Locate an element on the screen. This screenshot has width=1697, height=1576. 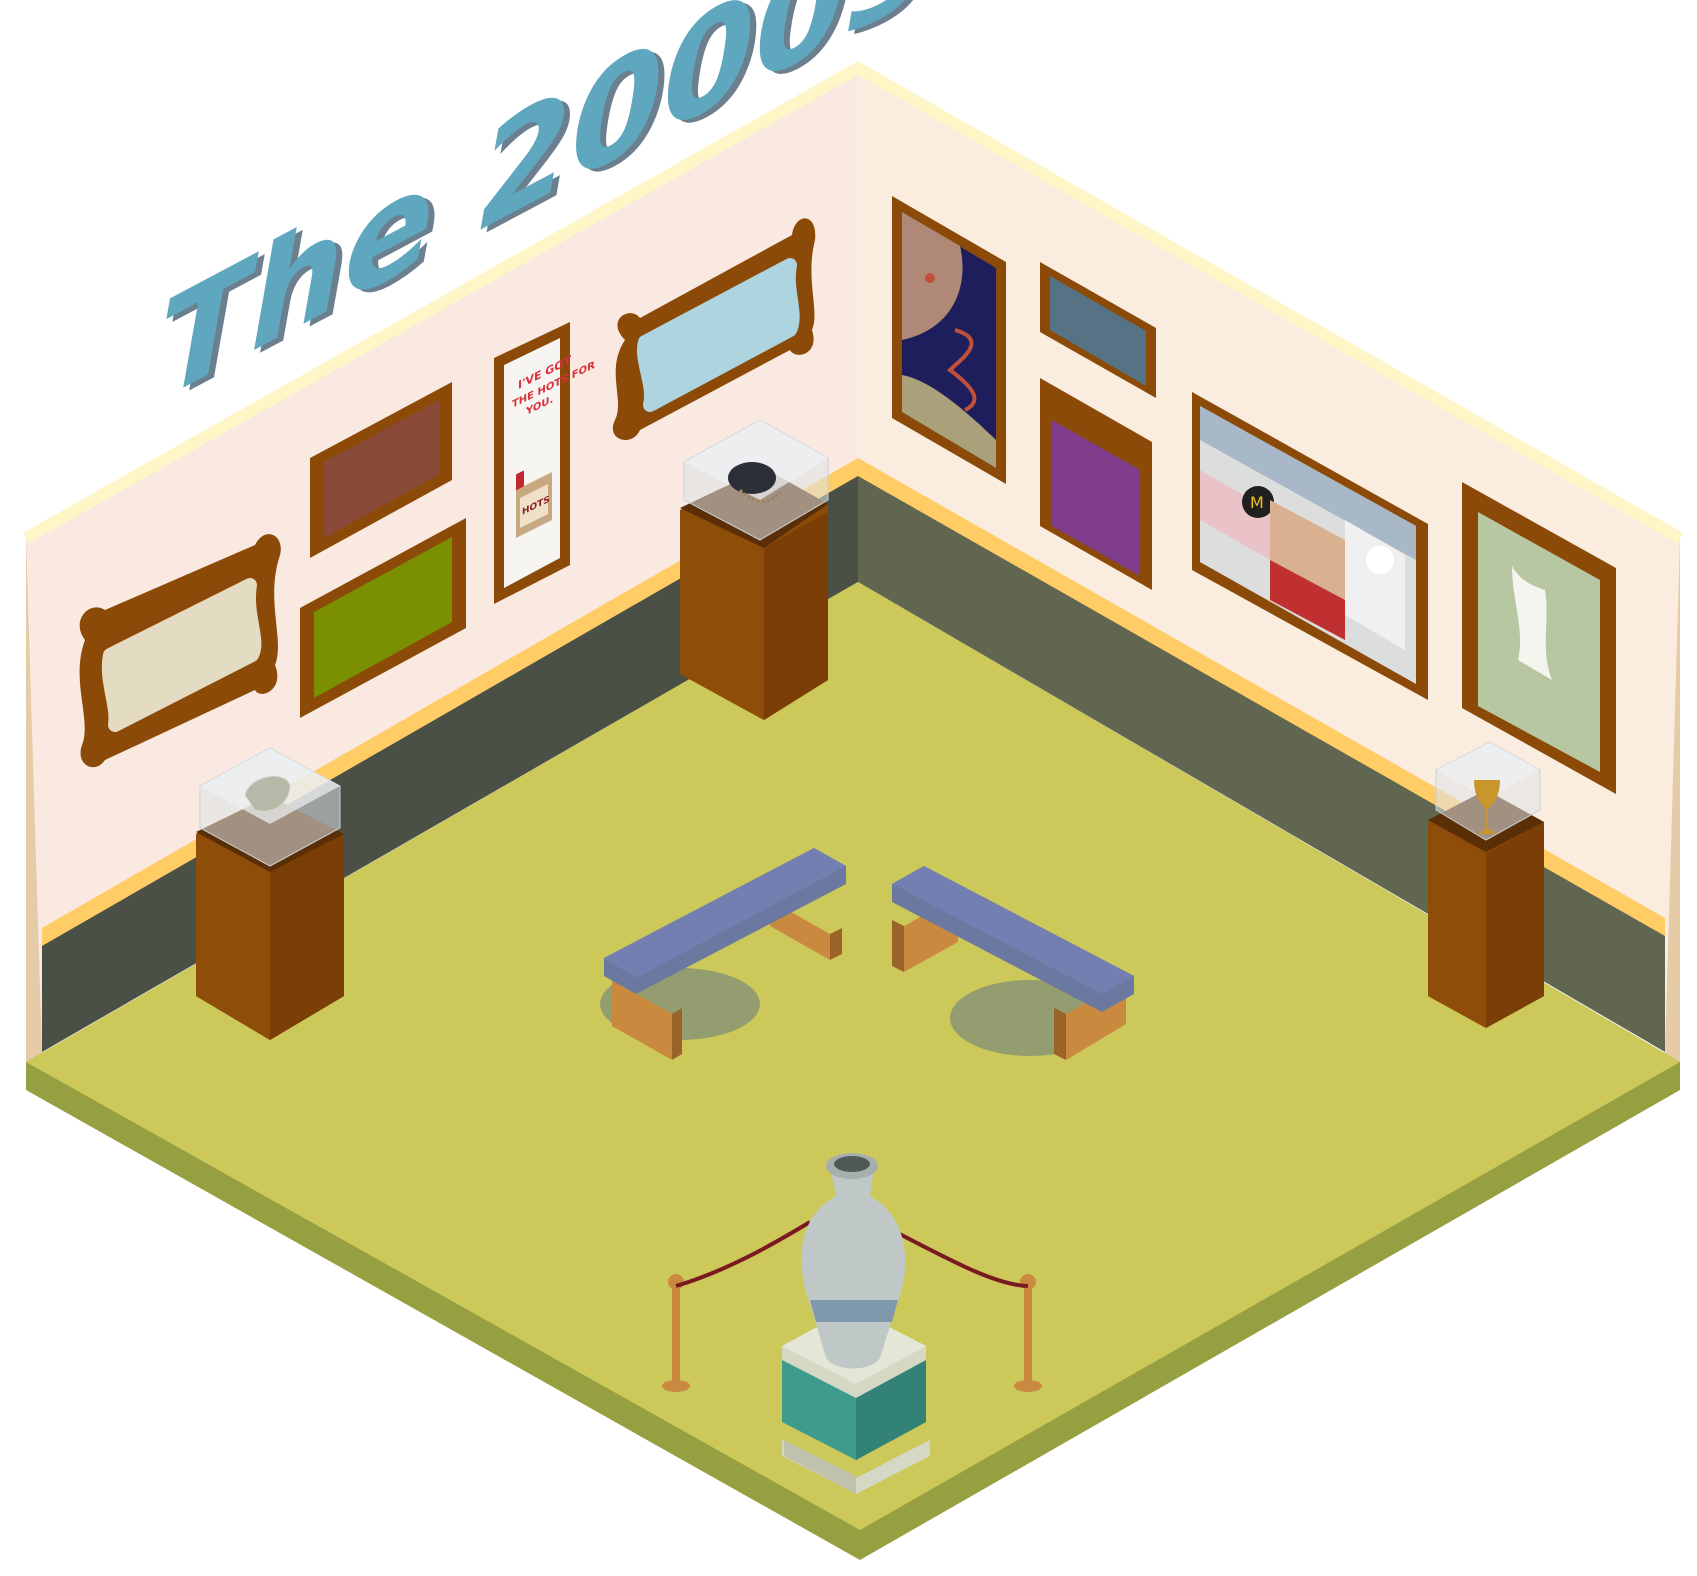
pedestal-left is located at coordinates (270, 893).